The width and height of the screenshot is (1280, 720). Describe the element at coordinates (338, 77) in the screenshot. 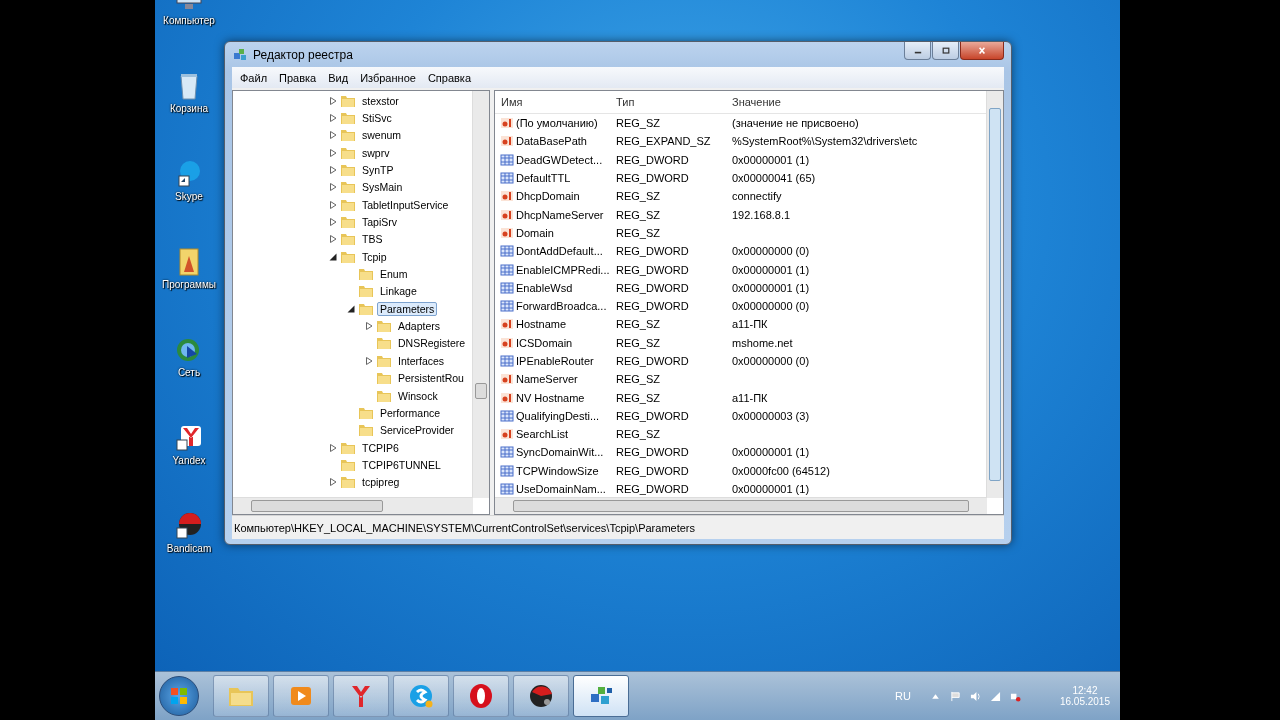

I see `menu-item: Вид` at that location.